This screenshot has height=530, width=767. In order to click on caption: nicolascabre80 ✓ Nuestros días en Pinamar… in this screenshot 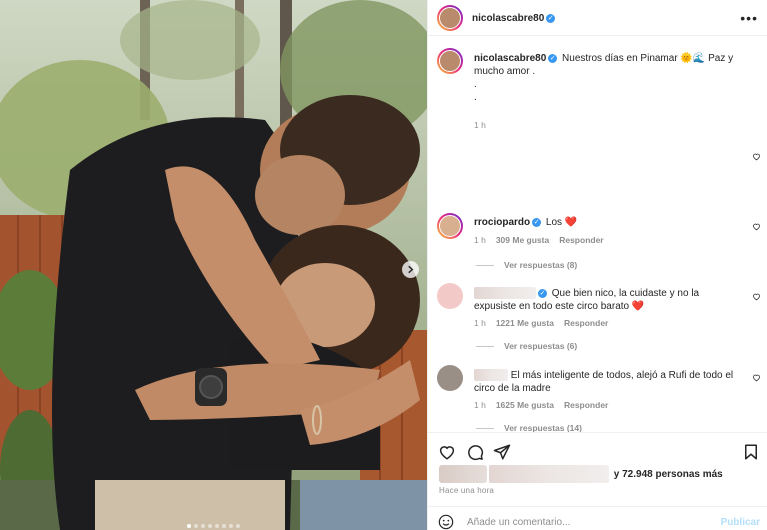, I will do `click(614, 78)`.